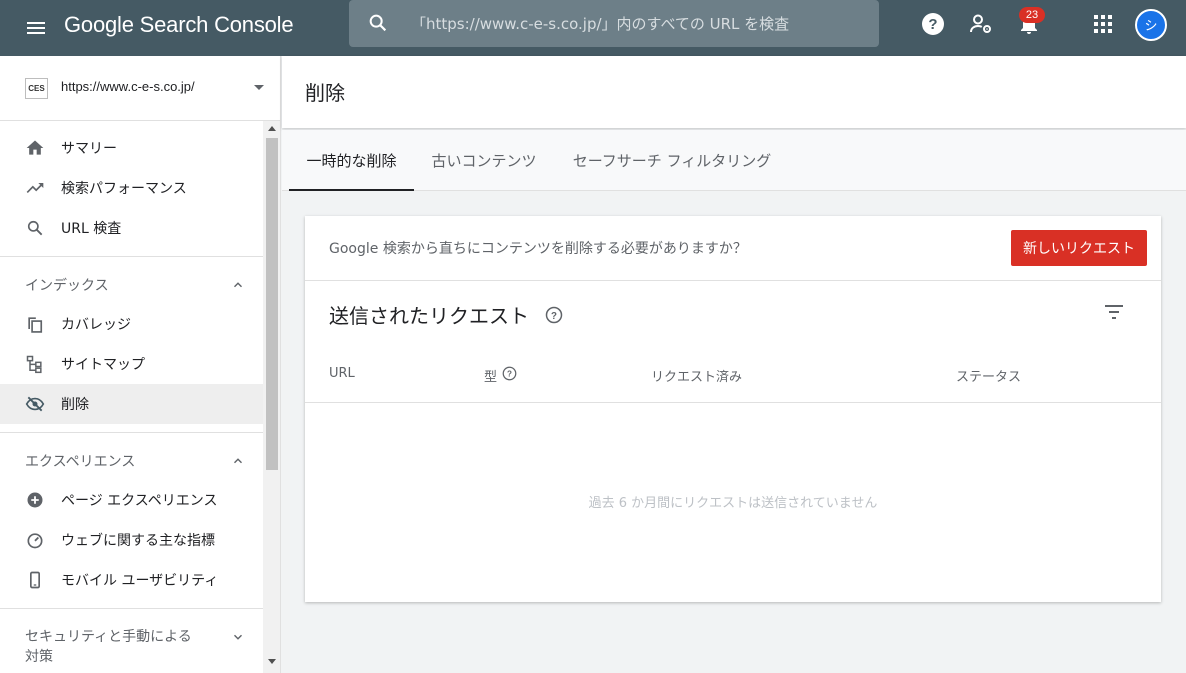 This screenshot has width=1186, height=673. I want to click on new-request-button: 新しいリクエスト, so click(1079, 248).